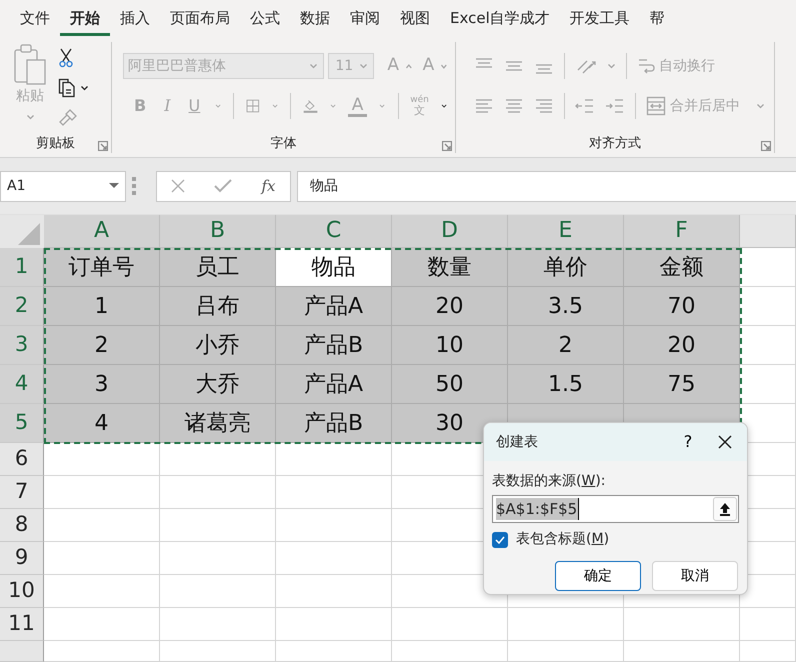 Image resolution: width=796 pixels, height=662 pixels. What do you see at coordinates (585, 106) in the screenshot?
I see `decrease-indent-icon` at bounding box center [585, 106].